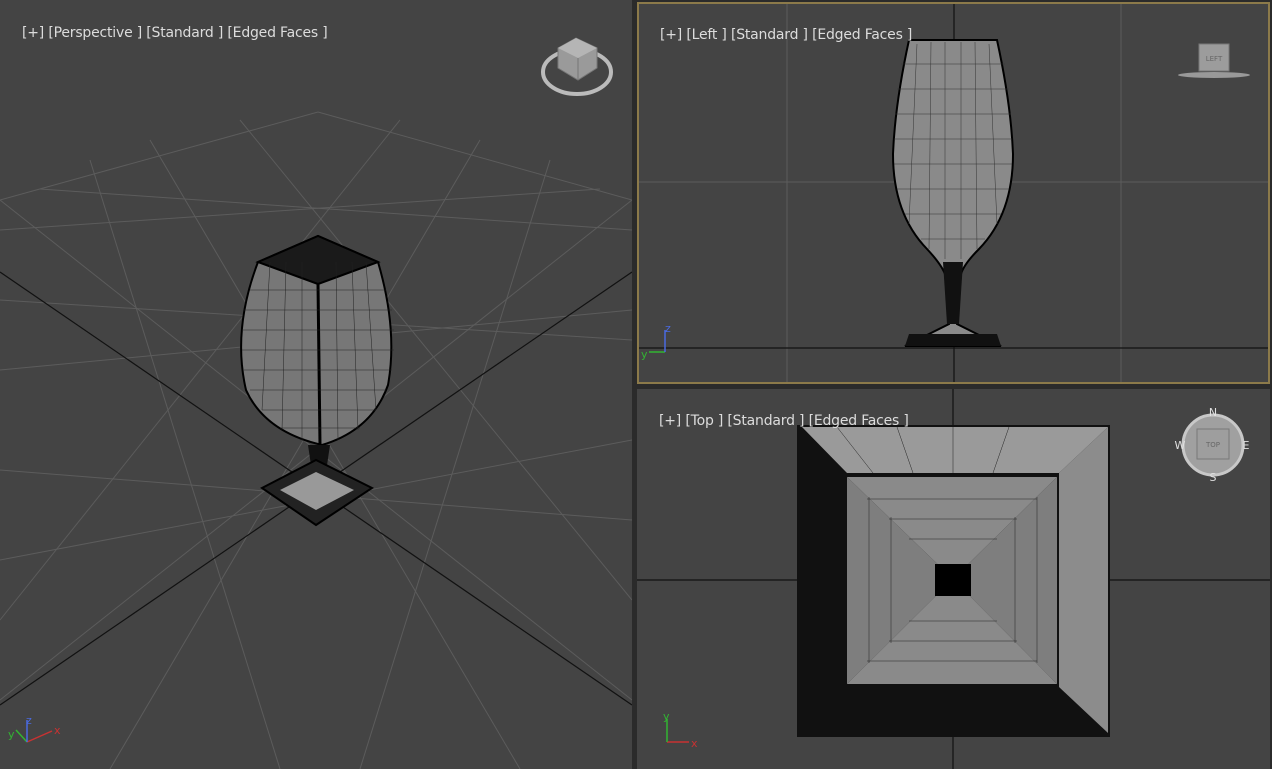 Image resolution: width=1272 pixels, height=769 pixels. I want to click on viewport-menu-view: [Left ], so click(706, 35).